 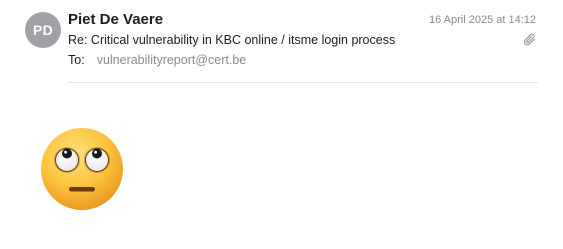 What do you see at coordinates (303, 82) in the screenshot?
I see `header-divider` at bounding box center [303, 82].